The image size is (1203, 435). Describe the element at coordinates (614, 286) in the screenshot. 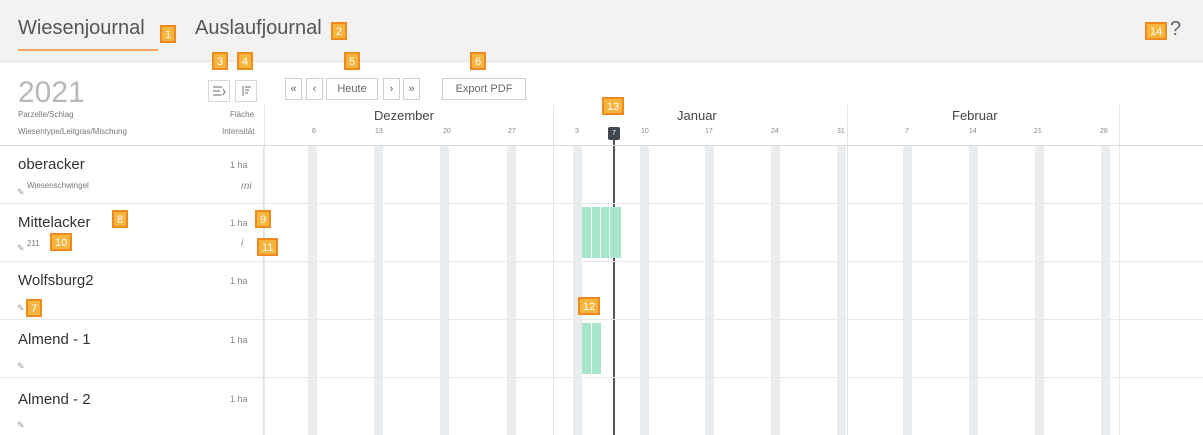

I see `today-line` at that location.